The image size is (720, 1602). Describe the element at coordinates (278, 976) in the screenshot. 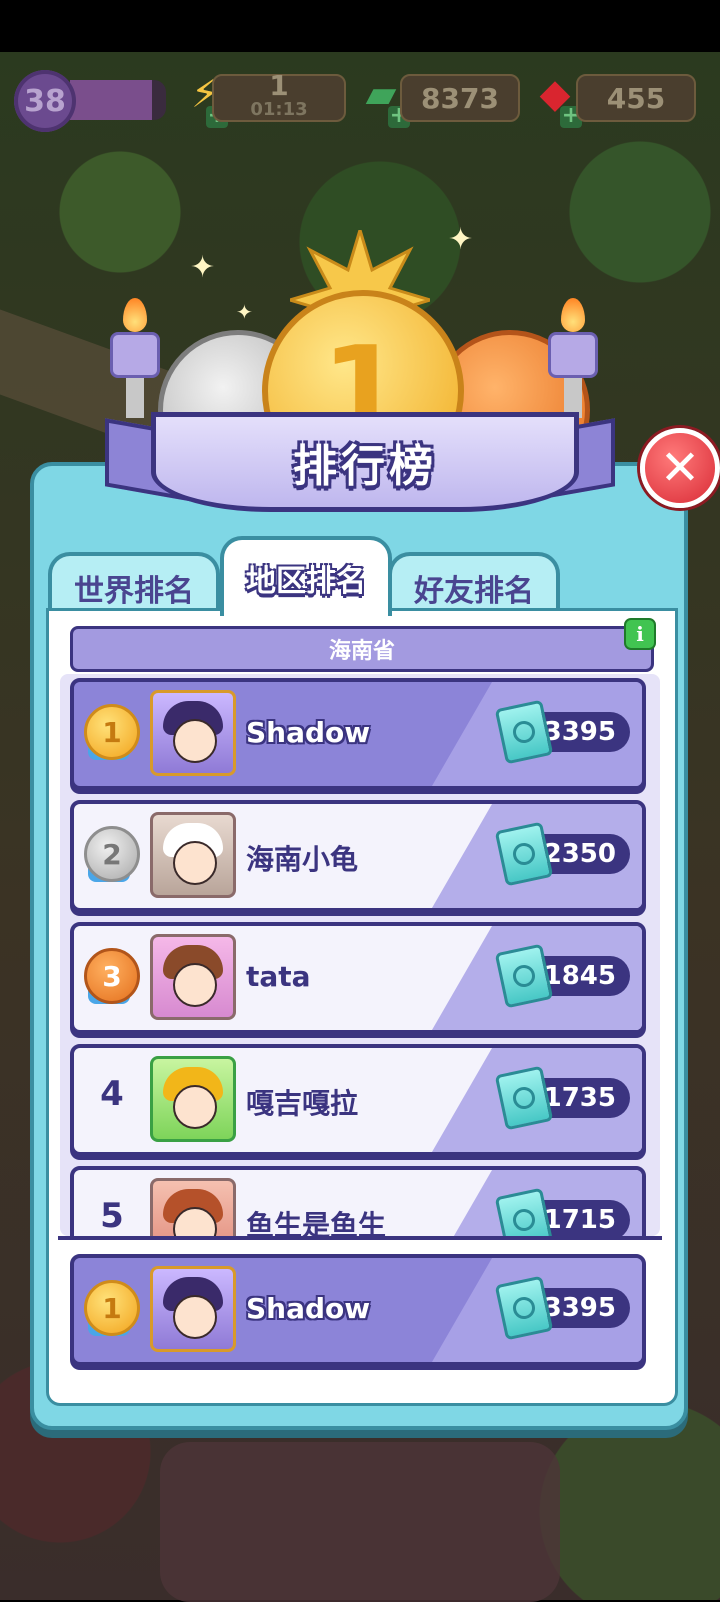

I see `player-name: tata` at that location.